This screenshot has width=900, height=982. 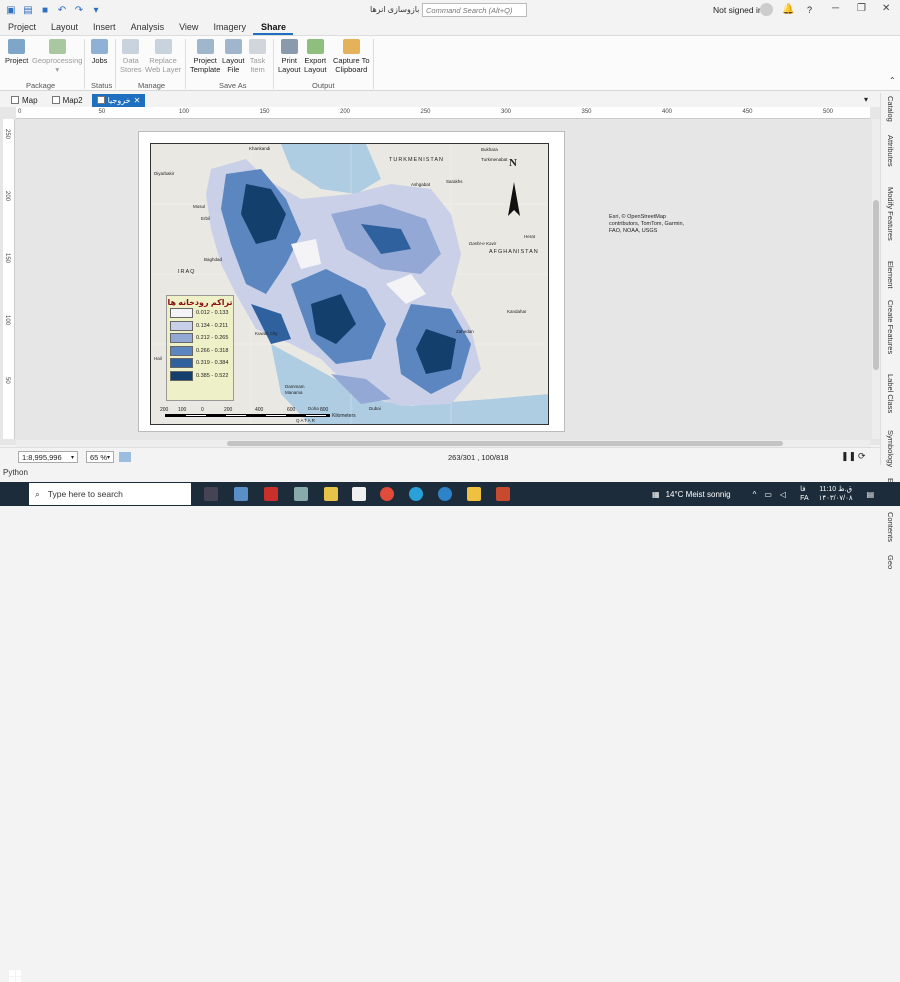 What do you see at coordinates (667, 112) in the screenshot?
I see `ruler-tick-label: 400` at bounding box center [667, 112].